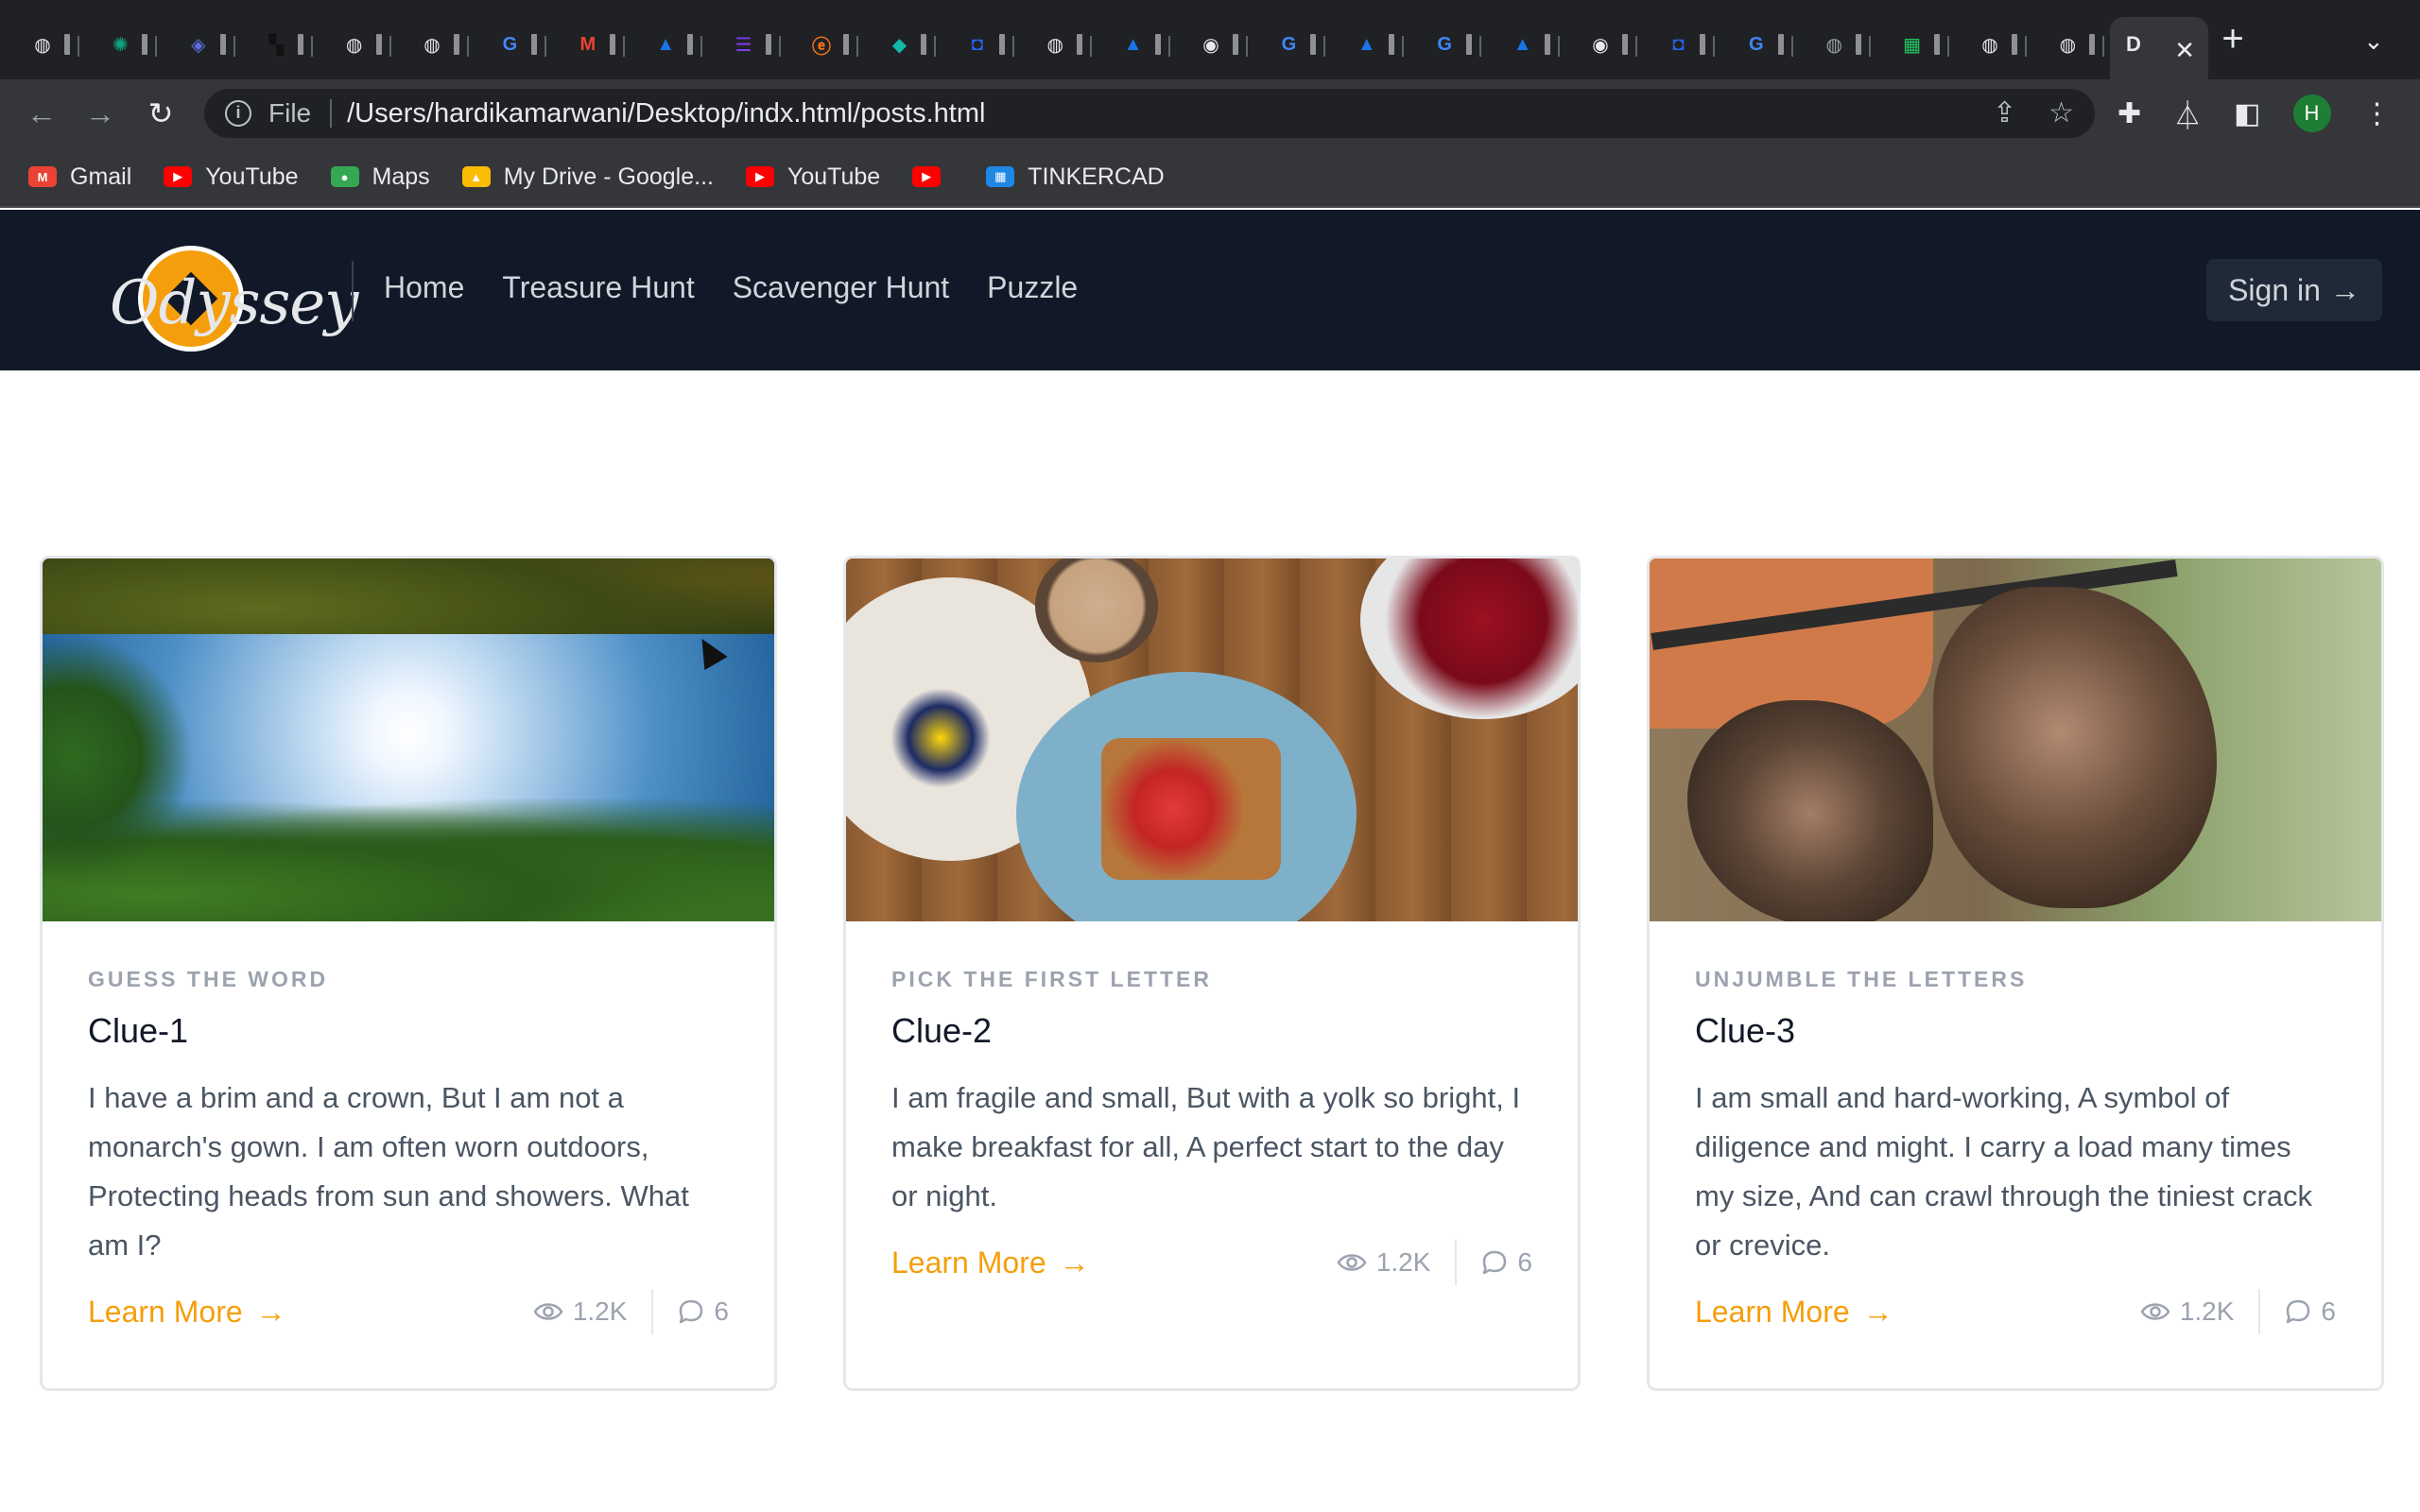 The height and width of the screenshot is (1512, 2420). Describe the element at coordinates (600, 1311) in the screenshot. I see `views-count: 1.2K` at that location.